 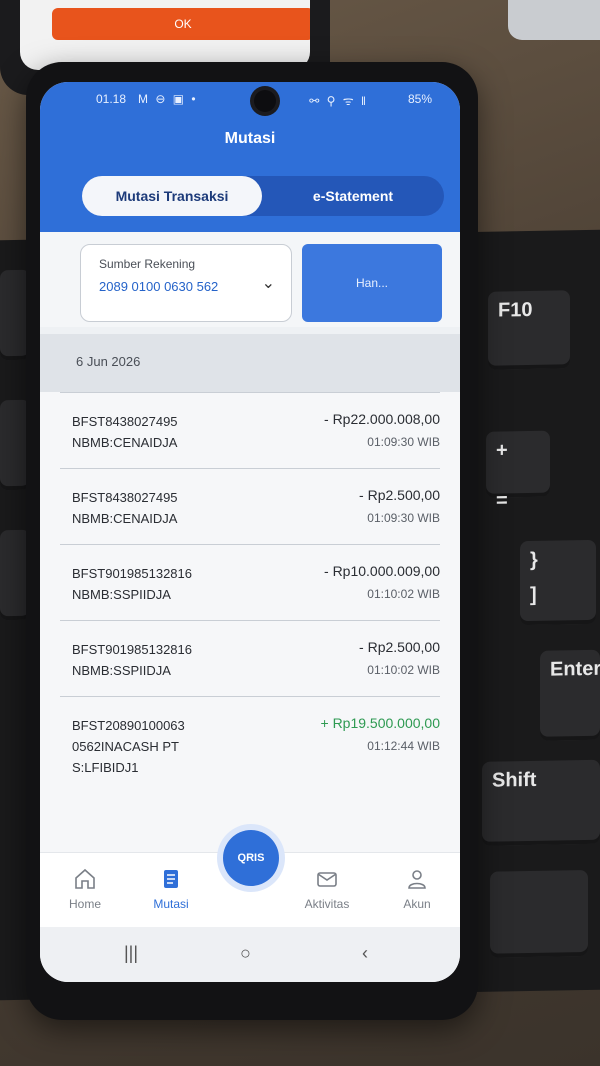 What do you see at coordinates (85, 878) in the screenshot?
I see `home-icon` at bounding box center [85, 878].